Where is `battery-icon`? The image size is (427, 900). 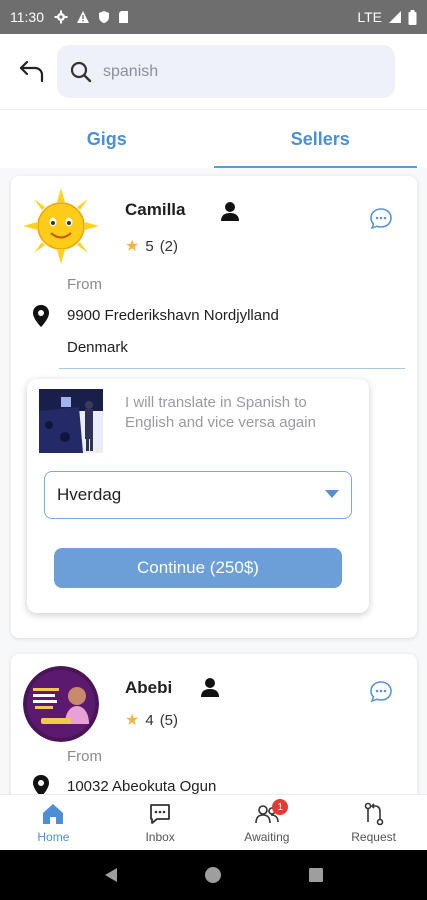 battery-icon is located at coordinates (412, 17).